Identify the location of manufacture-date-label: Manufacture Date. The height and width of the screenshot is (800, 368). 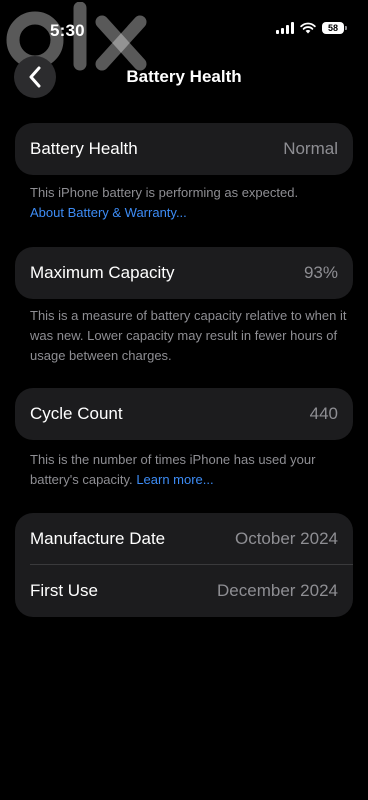
(98, 538).